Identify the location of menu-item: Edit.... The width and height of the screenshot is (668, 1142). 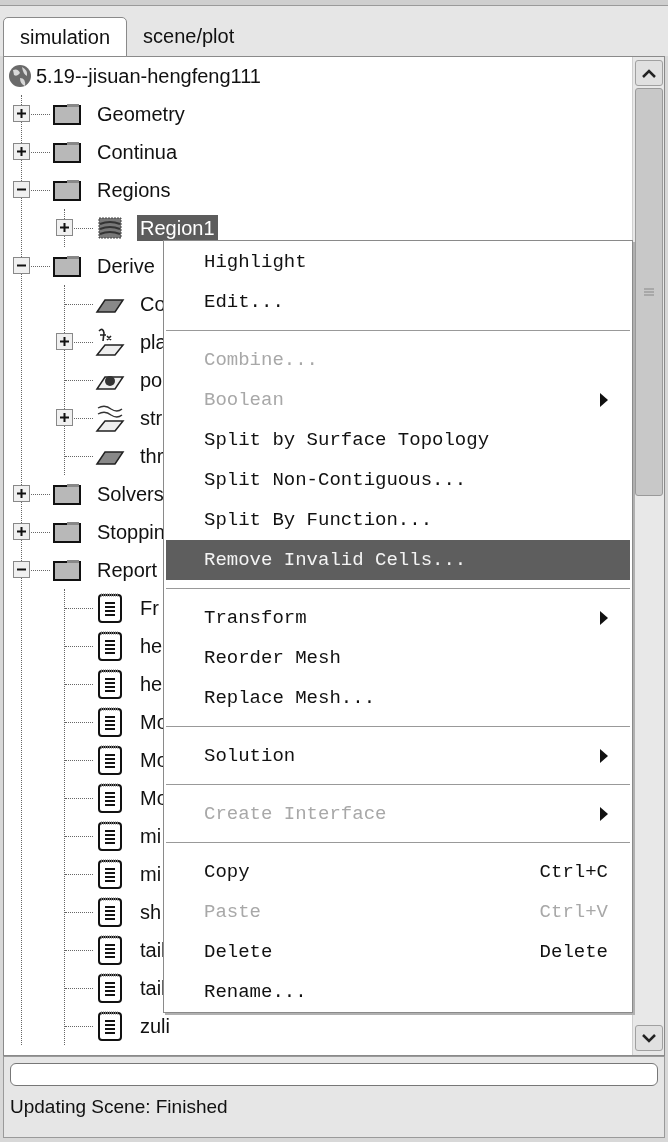
(398, 302).